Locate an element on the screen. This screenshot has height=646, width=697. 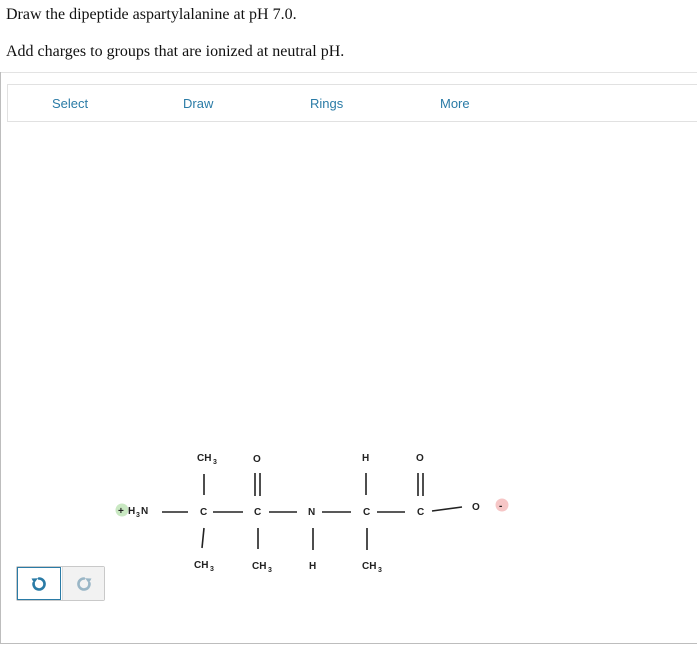
undo-icon is located at coordinates (38, 583).